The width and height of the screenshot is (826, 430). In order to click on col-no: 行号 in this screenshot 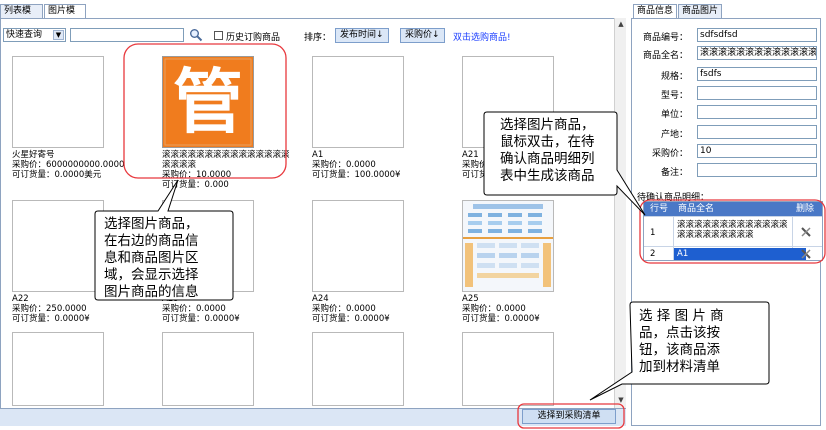, I will do `click(659, 209)`.